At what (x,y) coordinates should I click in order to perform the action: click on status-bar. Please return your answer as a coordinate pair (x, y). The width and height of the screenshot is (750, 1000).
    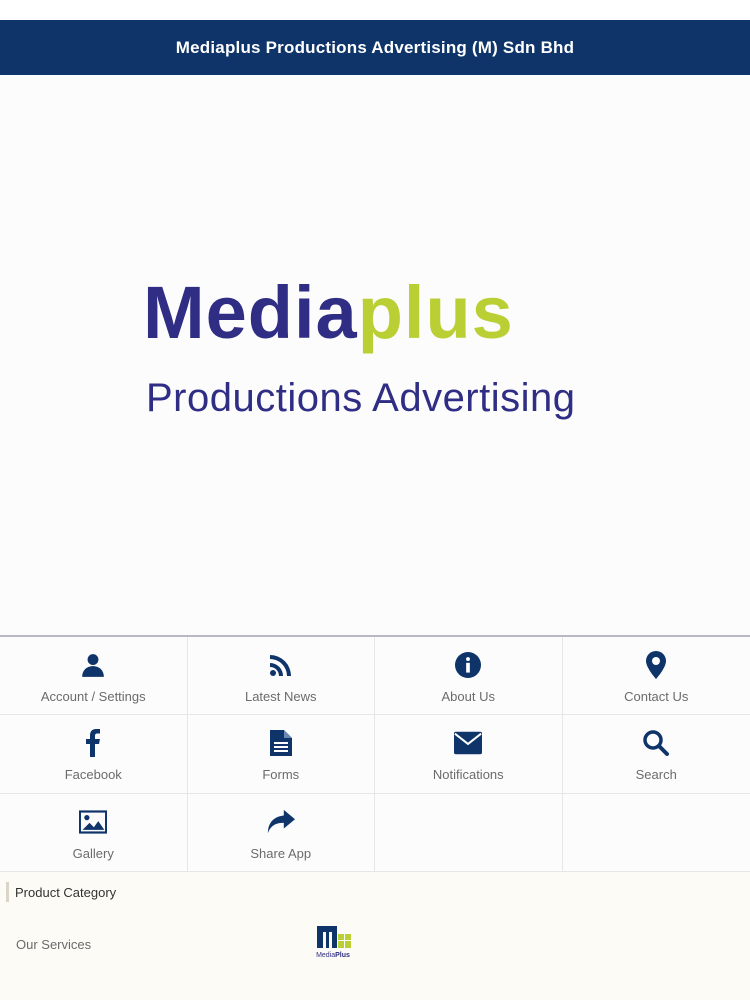
    Looking at the image, I should click on (375, 10).